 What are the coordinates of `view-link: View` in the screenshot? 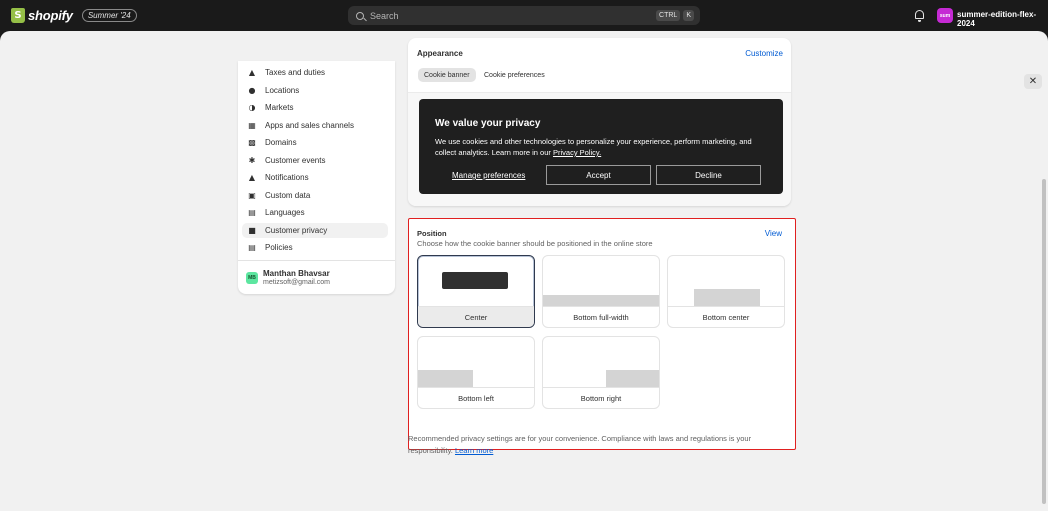 It's located at (773, 233).